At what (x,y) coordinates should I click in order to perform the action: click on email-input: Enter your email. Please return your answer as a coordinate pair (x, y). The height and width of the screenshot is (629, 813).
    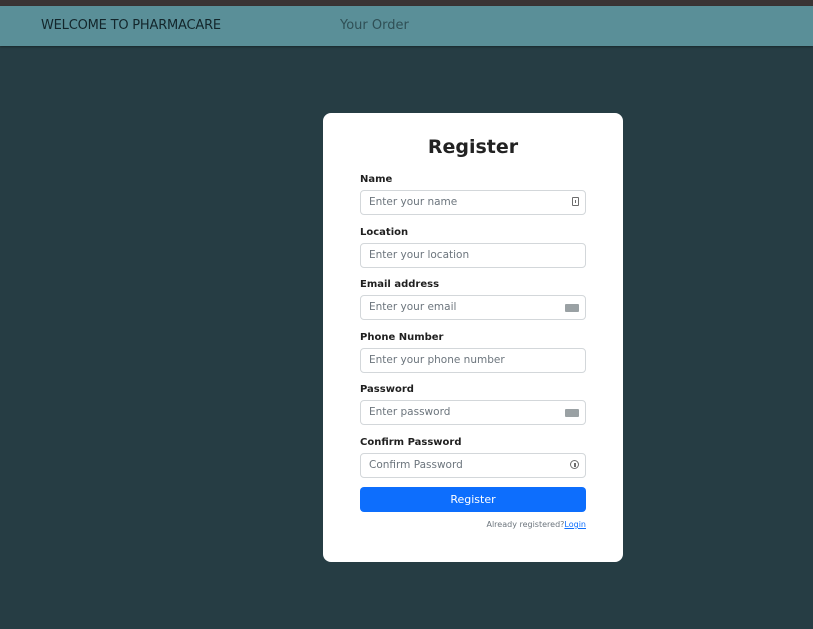
    Looking at the image, I should click on (473, 307).